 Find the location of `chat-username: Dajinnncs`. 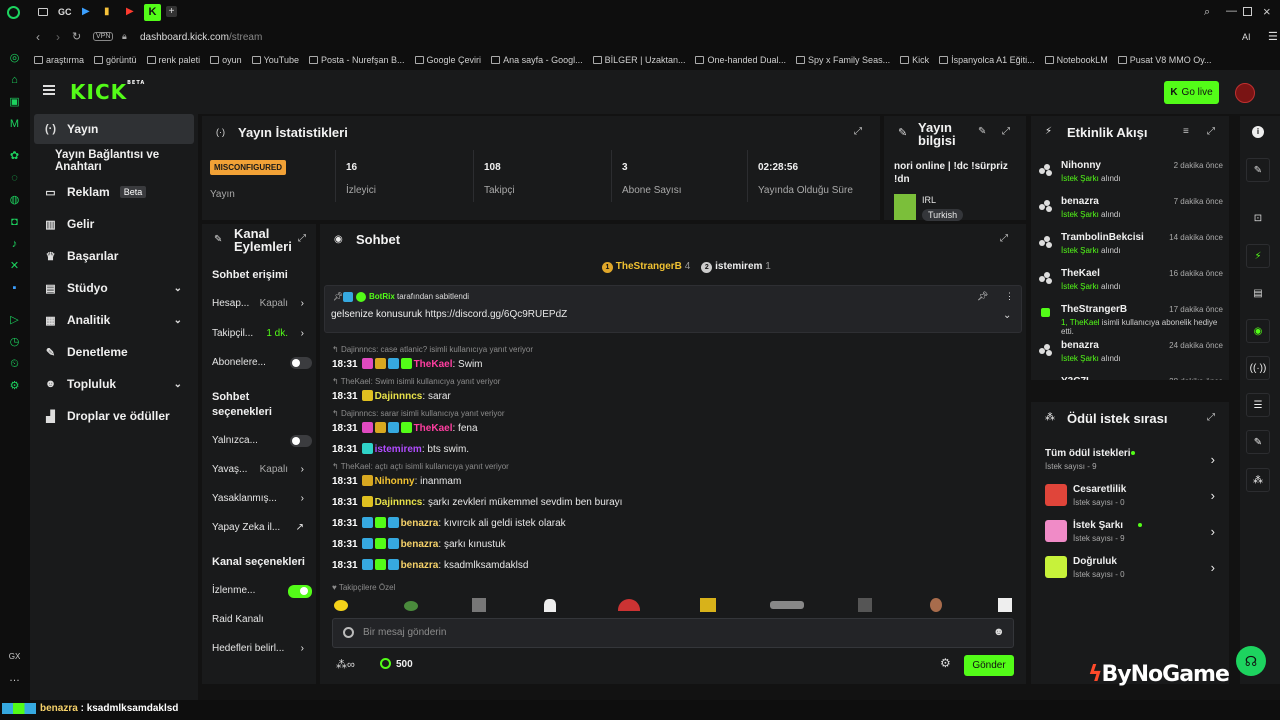

chat-username: Dajinnncs is located at coordinates (399, 396).